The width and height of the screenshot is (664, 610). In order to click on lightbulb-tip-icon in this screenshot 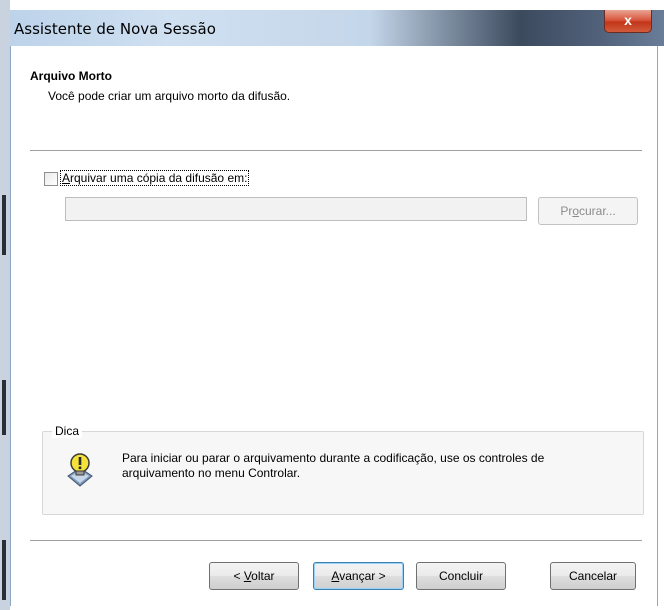, I will do `click(80, 470)`.